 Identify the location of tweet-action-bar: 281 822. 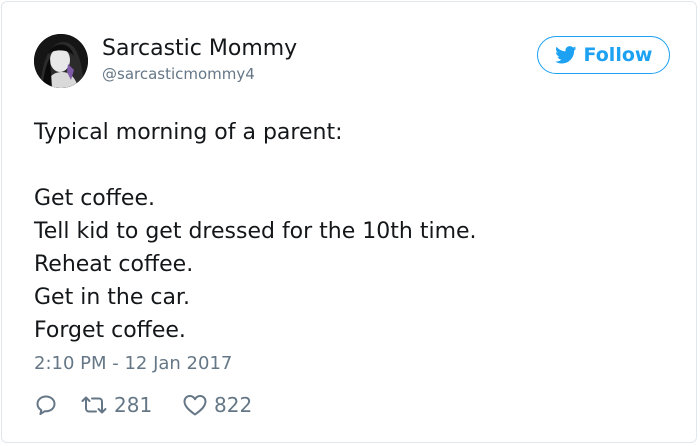
(143, 405).